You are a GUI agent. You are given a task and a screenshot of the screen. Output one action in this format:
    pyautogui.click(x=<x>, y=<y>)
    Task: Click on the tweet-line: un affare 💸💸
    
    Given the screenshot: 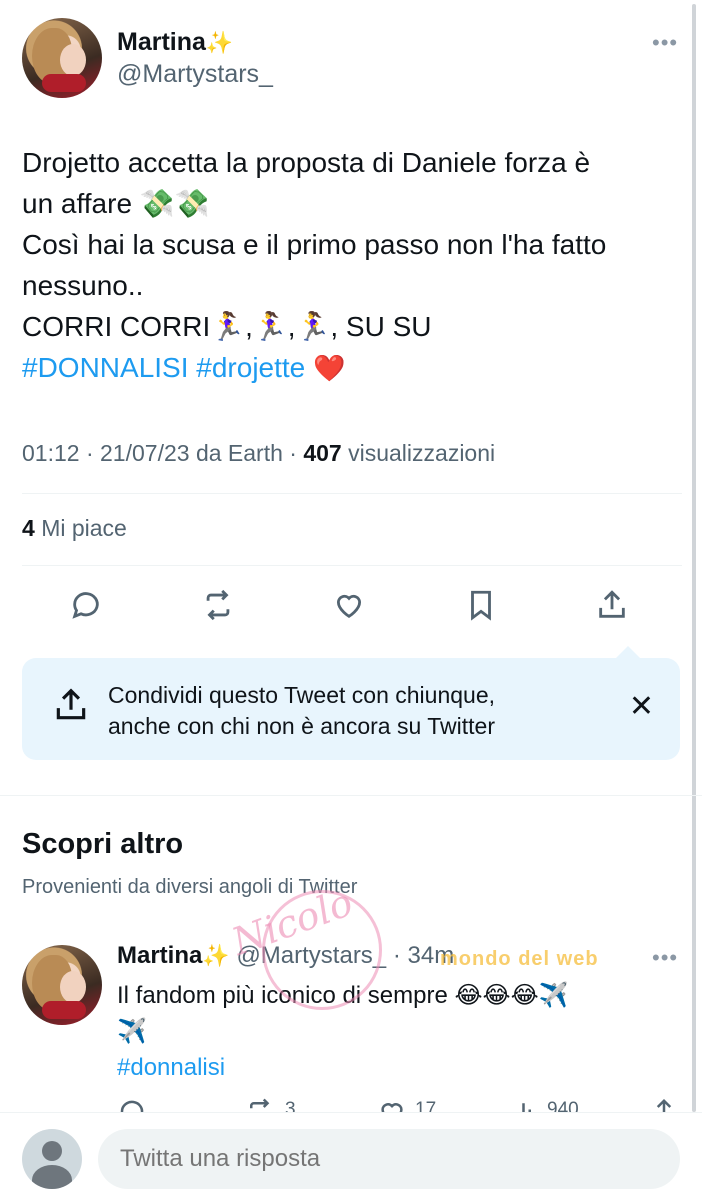 What is the action you would take?
    pyautogui.click(x=116, y=203)
    